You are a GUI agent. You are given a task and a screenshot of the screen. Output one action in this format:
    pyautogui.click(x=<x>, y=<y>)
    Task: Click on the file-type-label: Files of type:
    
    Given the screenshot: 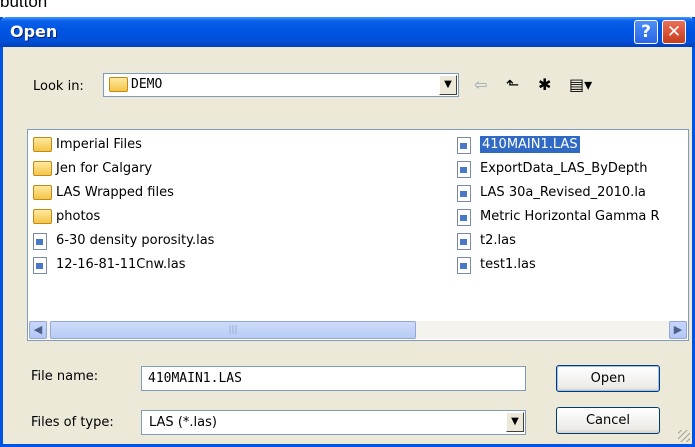 What is the action you would take?
    pyautogui.click(x=72, y=422)
    